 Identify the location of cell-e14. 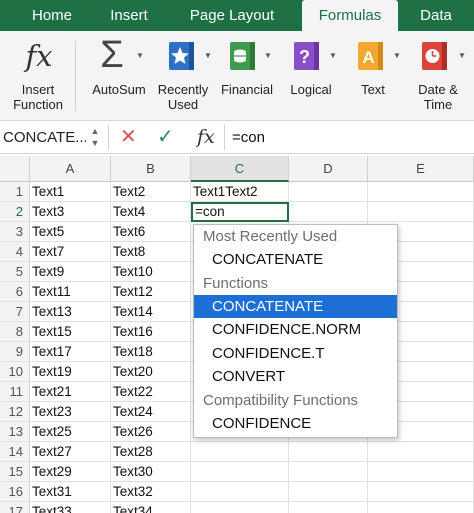
(421, 452).